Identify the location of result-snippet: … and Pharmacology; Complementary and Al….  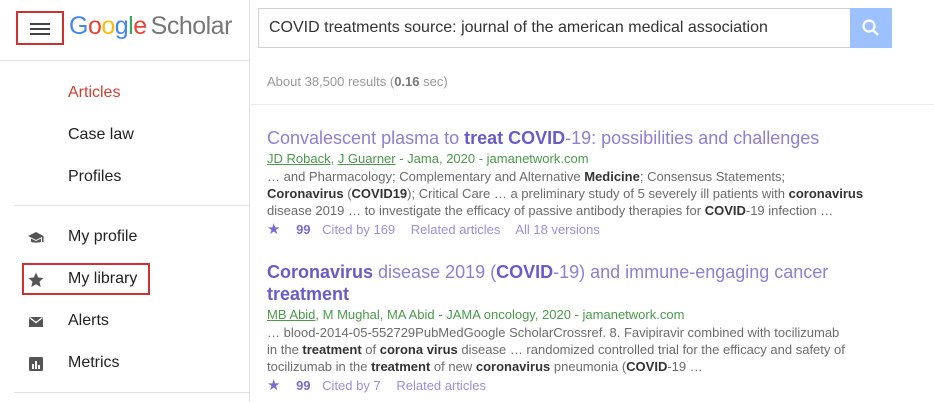
(565, 193).